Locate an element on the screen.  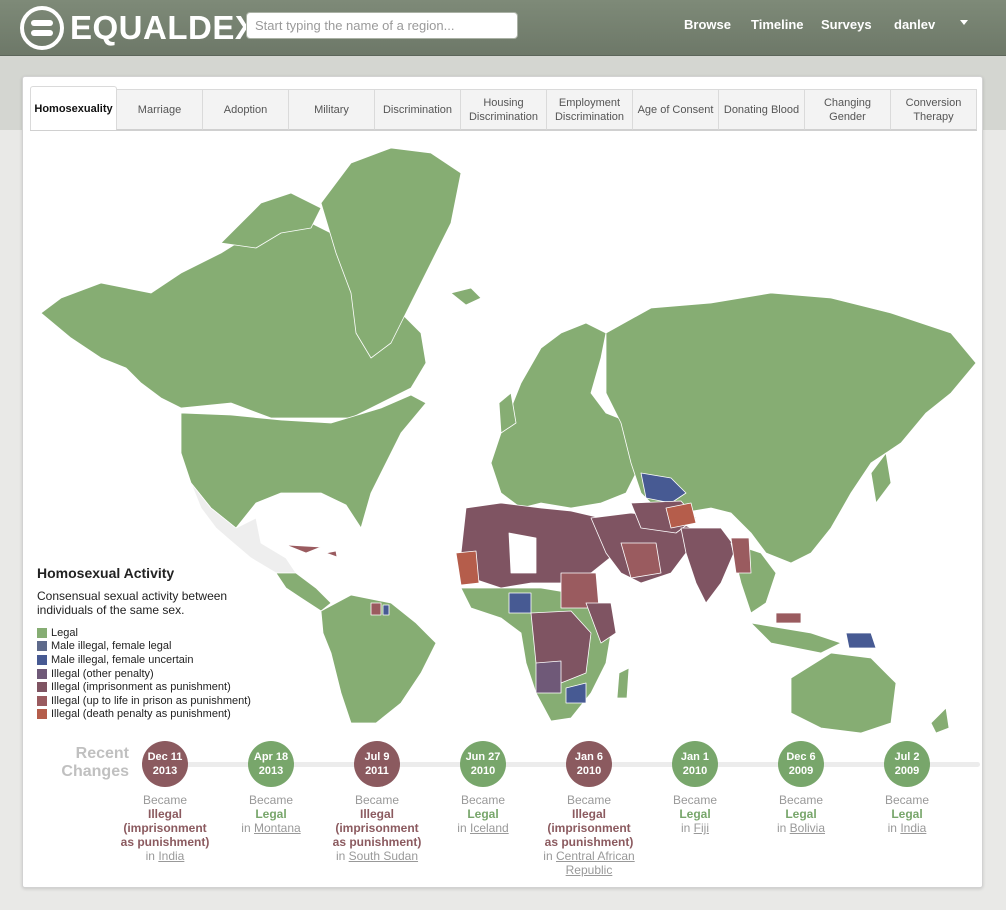
status-line: (imprisonment is located at coordinates (589, 828).